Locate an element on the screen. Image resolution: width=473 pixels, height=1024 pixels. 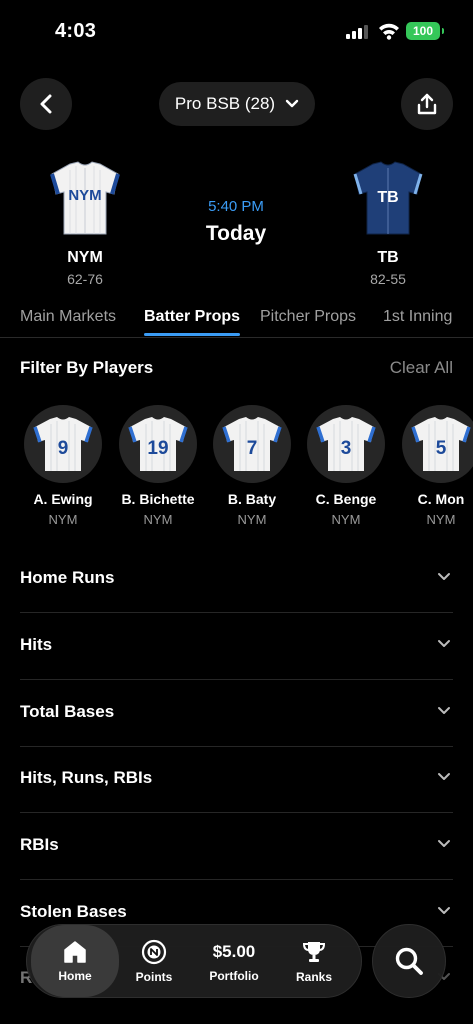
chevron-left-icon is located at coordinates (46, 104).